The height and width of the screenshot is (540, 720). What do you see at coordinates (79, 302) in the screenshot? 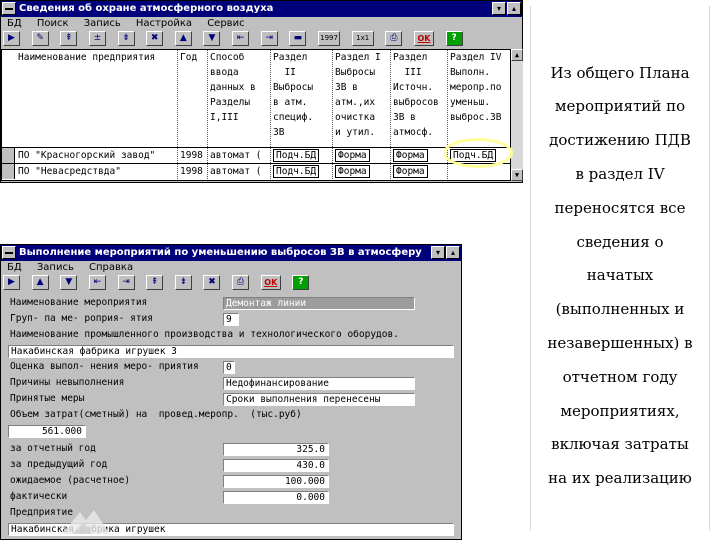
I see `event-name-label: Наименование мероприятия` at bounding box center [79, 302].